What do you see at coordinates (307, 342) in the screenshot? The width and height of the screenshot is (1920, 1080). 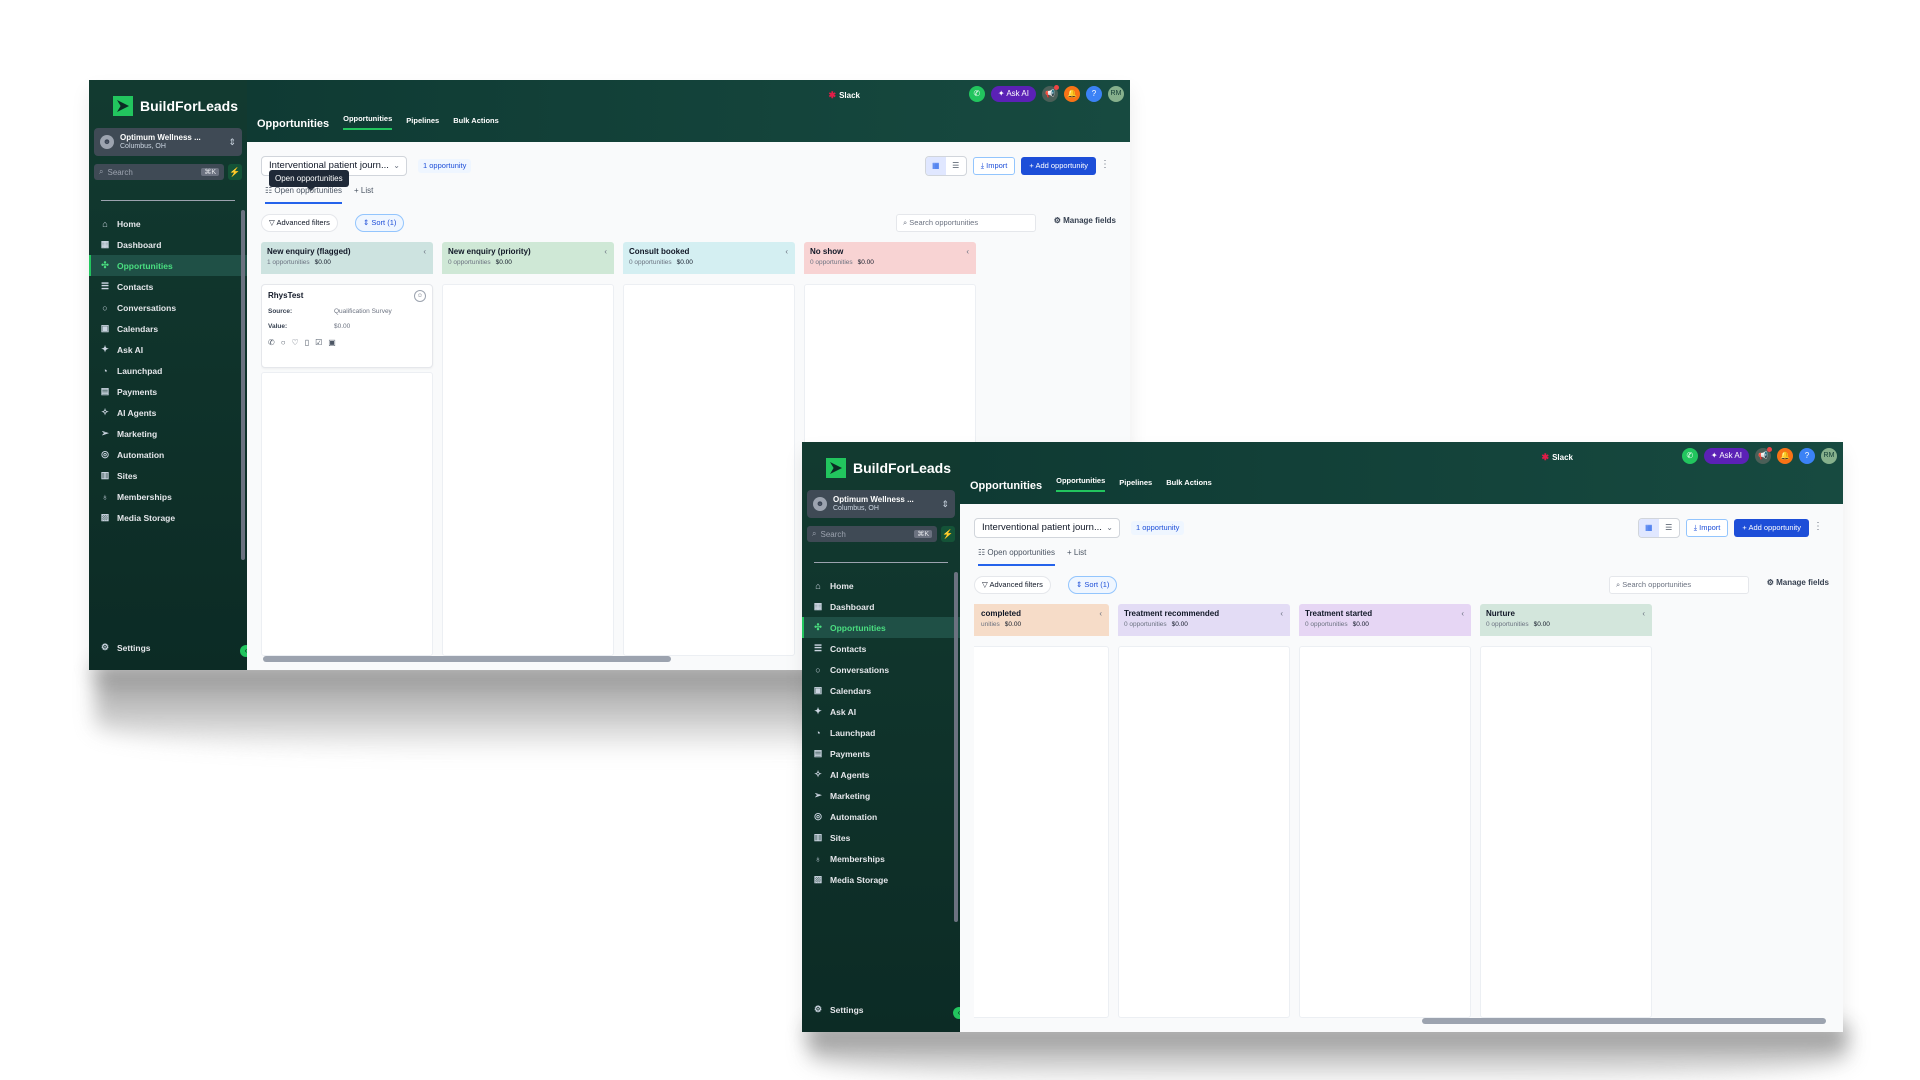 I see `document-icon: ▯` at bounding box center [307, 342].